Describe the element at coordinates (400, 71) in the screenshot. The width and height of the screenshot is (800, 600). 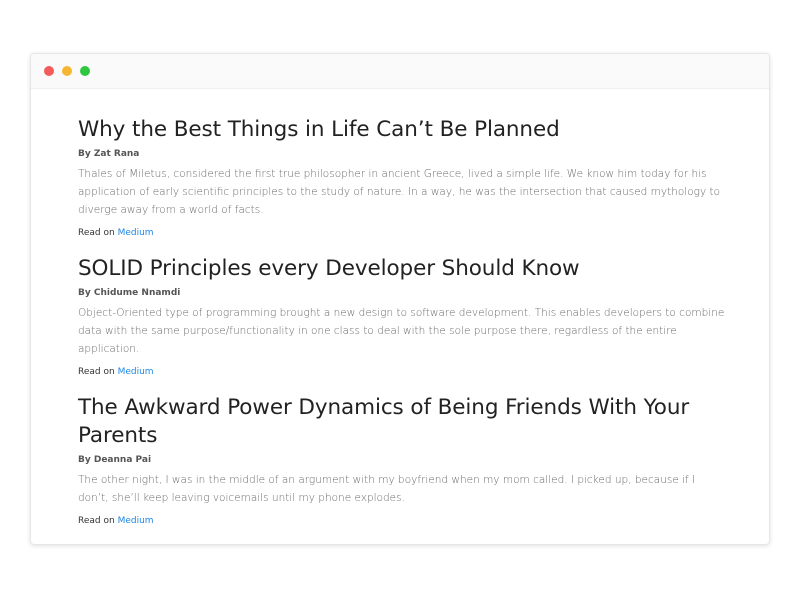
I see `window-titlebar` at that location.